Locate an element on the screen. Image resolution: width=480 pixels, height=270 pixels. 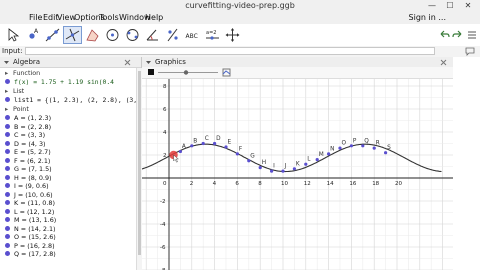
line-style-slider is located at coordinates (188, 72).